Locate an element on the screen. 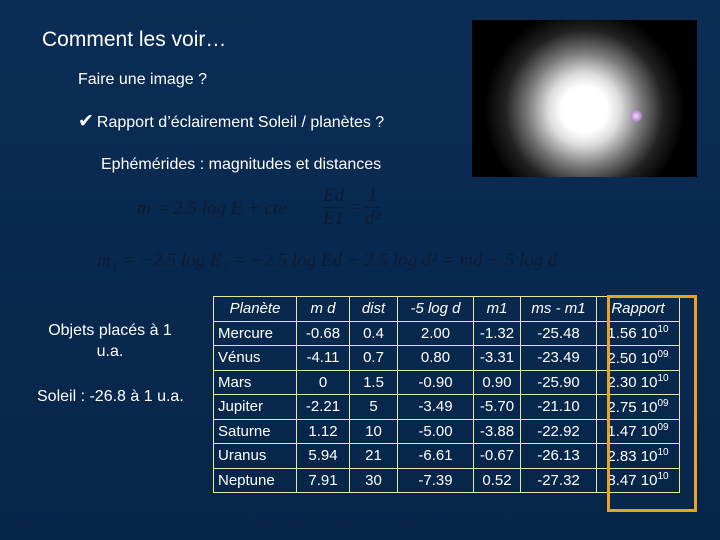  table-cell: -26.13 is located at coordinates (558, 456).